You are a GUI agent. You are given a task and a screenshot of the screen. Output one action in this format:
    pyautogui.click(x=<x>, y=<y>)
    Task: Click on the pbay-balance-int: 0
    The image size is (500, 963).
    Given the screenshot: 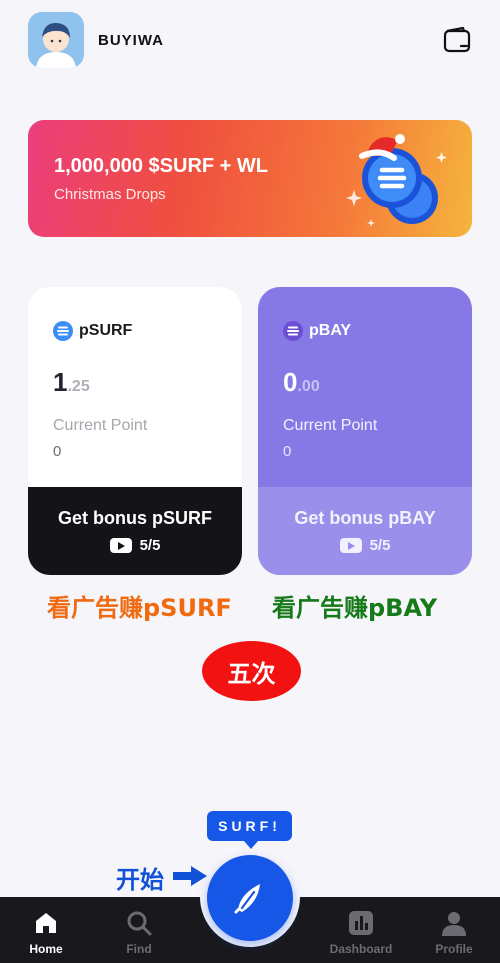 What is the action you would take?
    pyautogui.click(x=290, y=382)
    